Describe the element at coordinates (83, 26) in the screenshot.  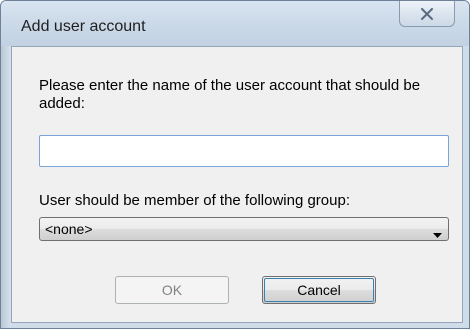
I see `window-title: Add user account` at that location.